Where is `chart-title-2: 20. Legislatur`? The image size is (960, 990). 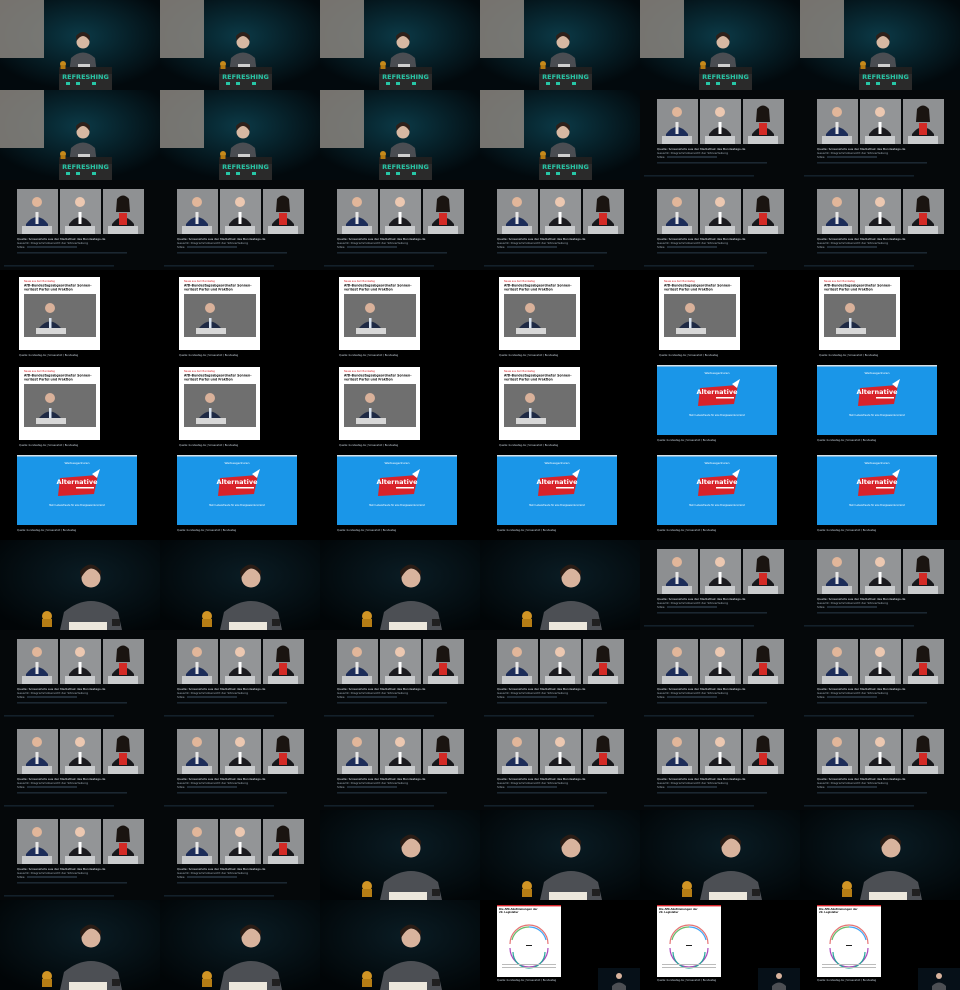 chart-title-2: 20. Legislatur is located at coordinates (829, 912).